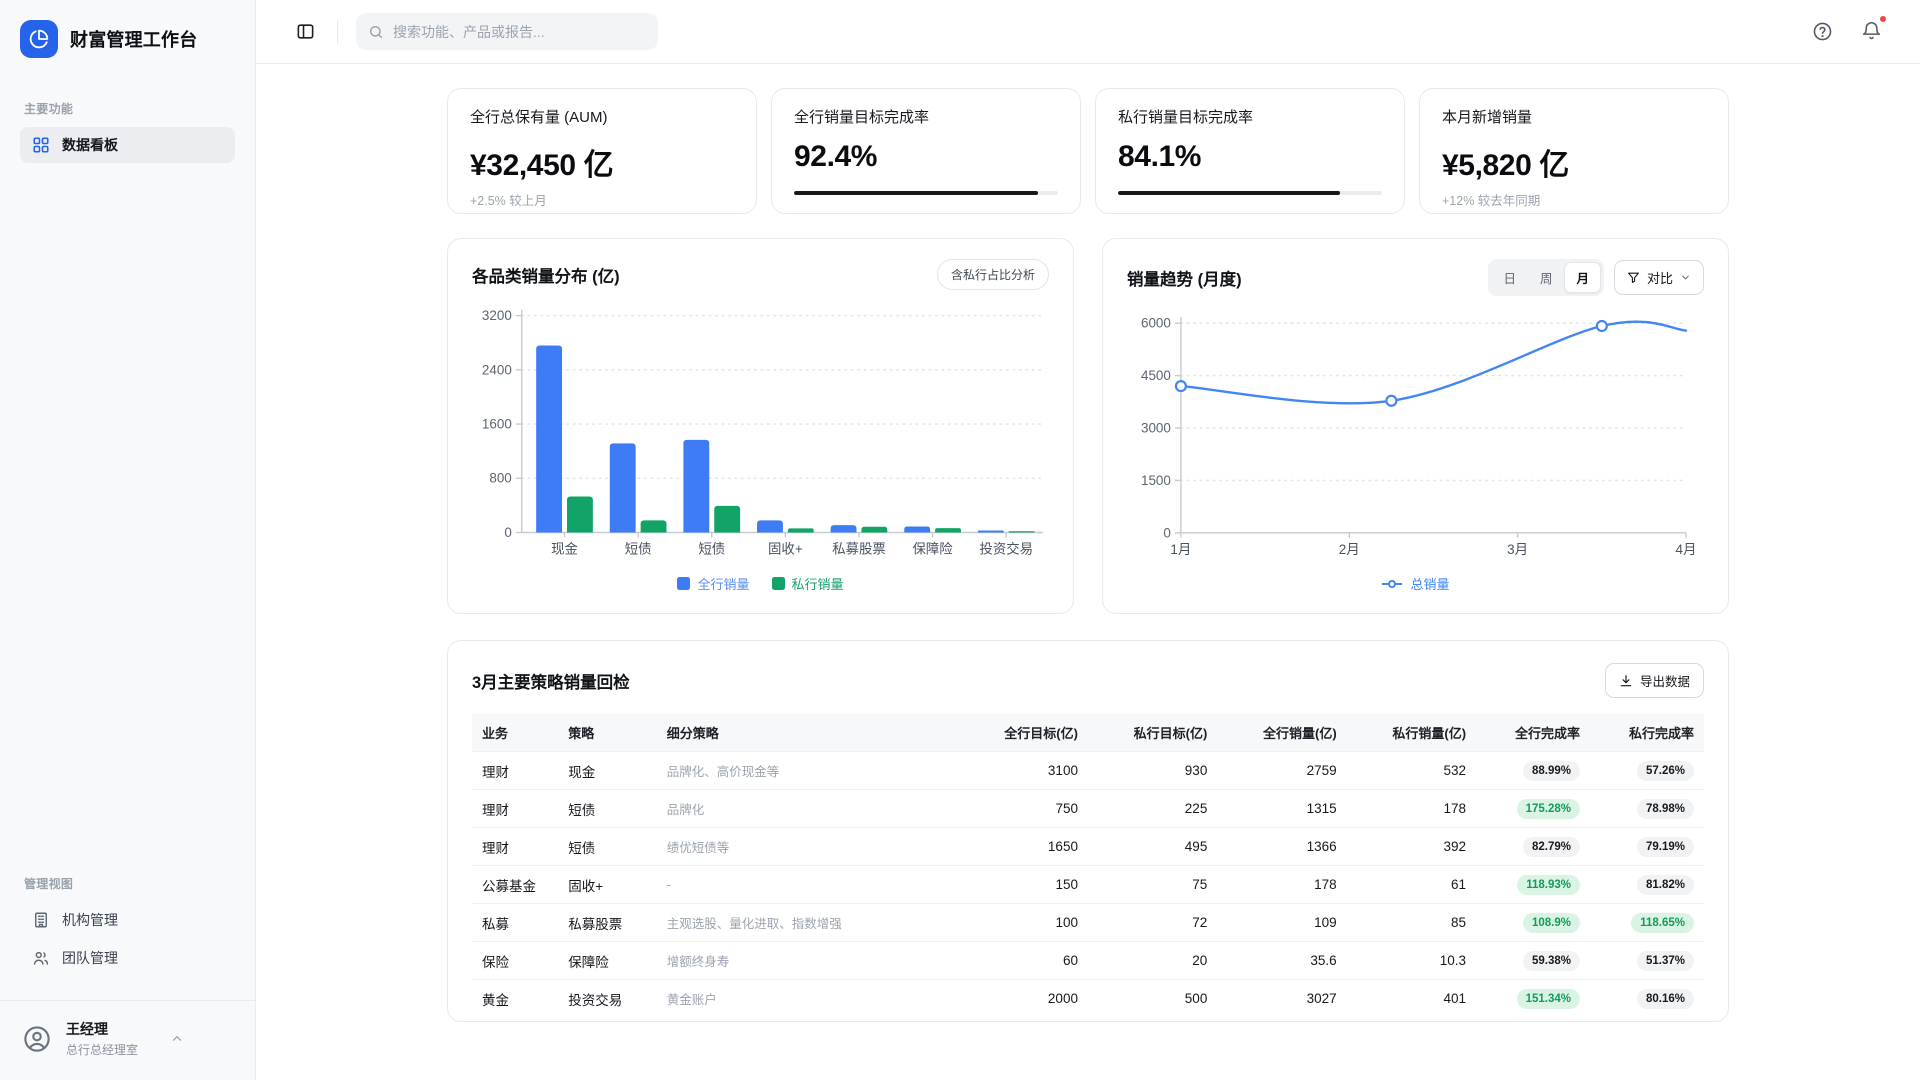  Describe the element at coordinates (1282, 808) in the screenshot. I see `cell: 1315` at that location.